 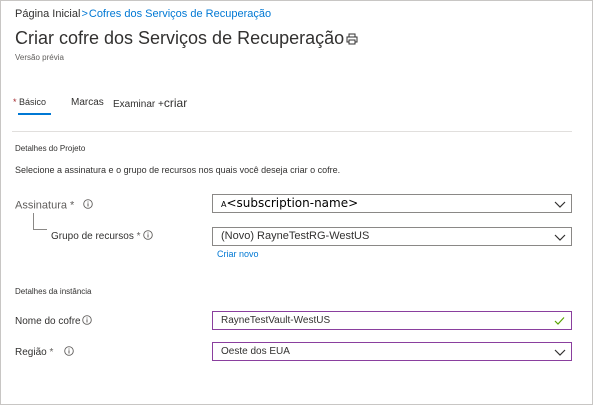 I want to click on region-dropdown: Oeste dos EUA, so click(x=392, y=351).